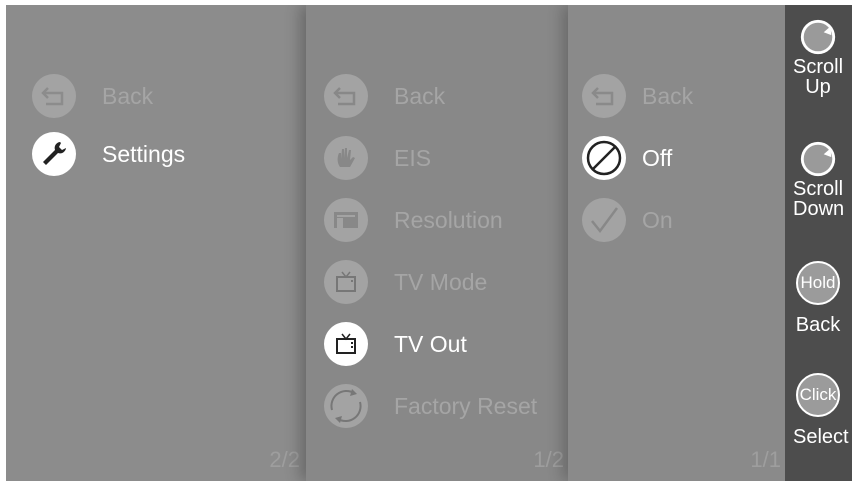 The width and height of the screenshot is (857, 486). Describe the element at coordinates (765, 459) in the screenshot. I see `page-indicator: 1/1` at that location.